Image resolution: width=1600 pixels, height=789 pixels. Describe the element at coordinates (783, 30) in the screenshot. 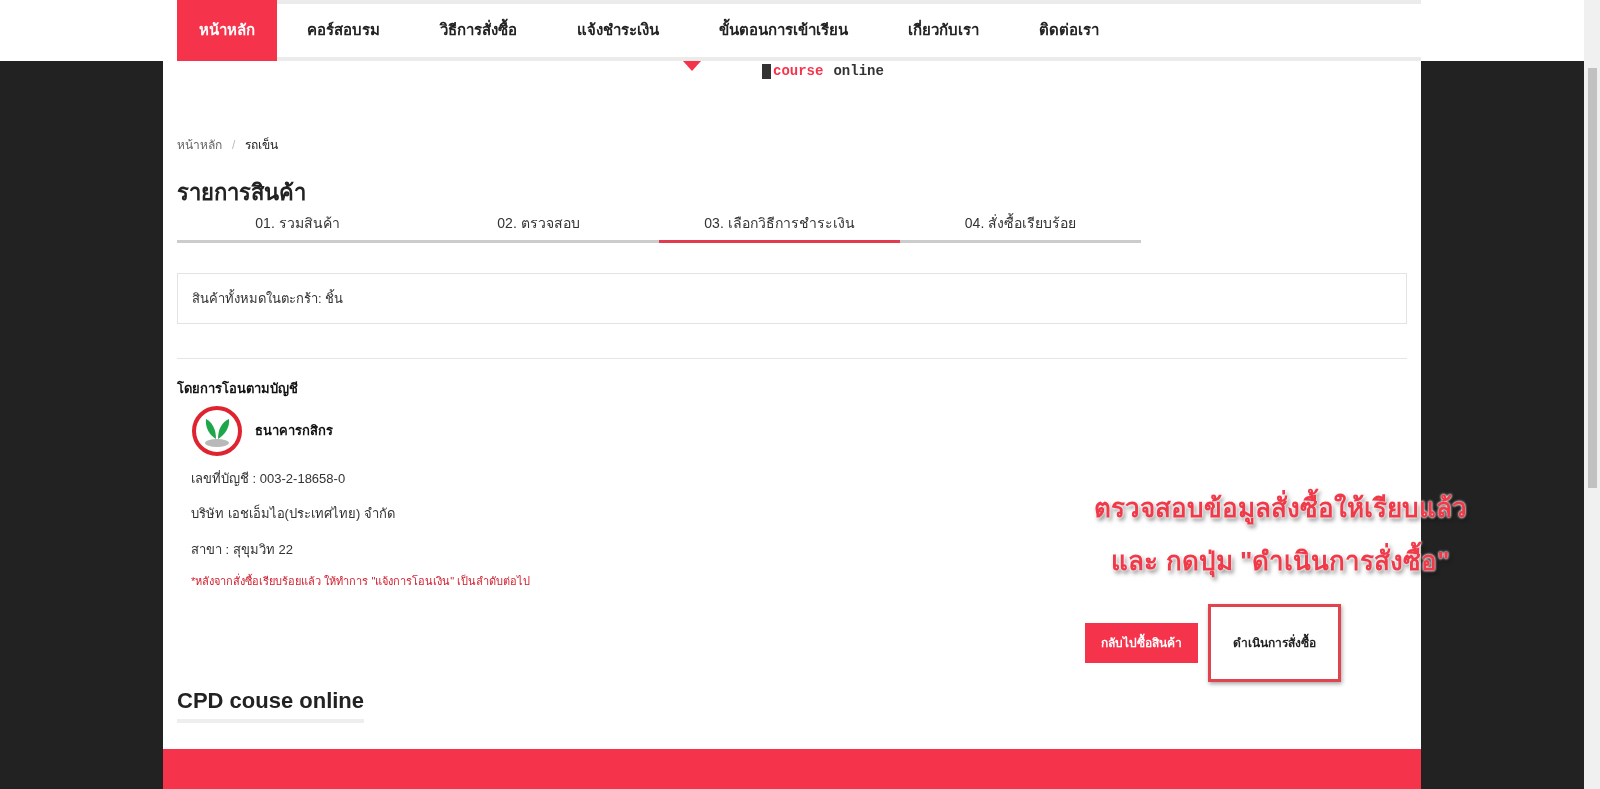

I see `nav-link: ขั้นตอนการเข้าเรียน` at that location.